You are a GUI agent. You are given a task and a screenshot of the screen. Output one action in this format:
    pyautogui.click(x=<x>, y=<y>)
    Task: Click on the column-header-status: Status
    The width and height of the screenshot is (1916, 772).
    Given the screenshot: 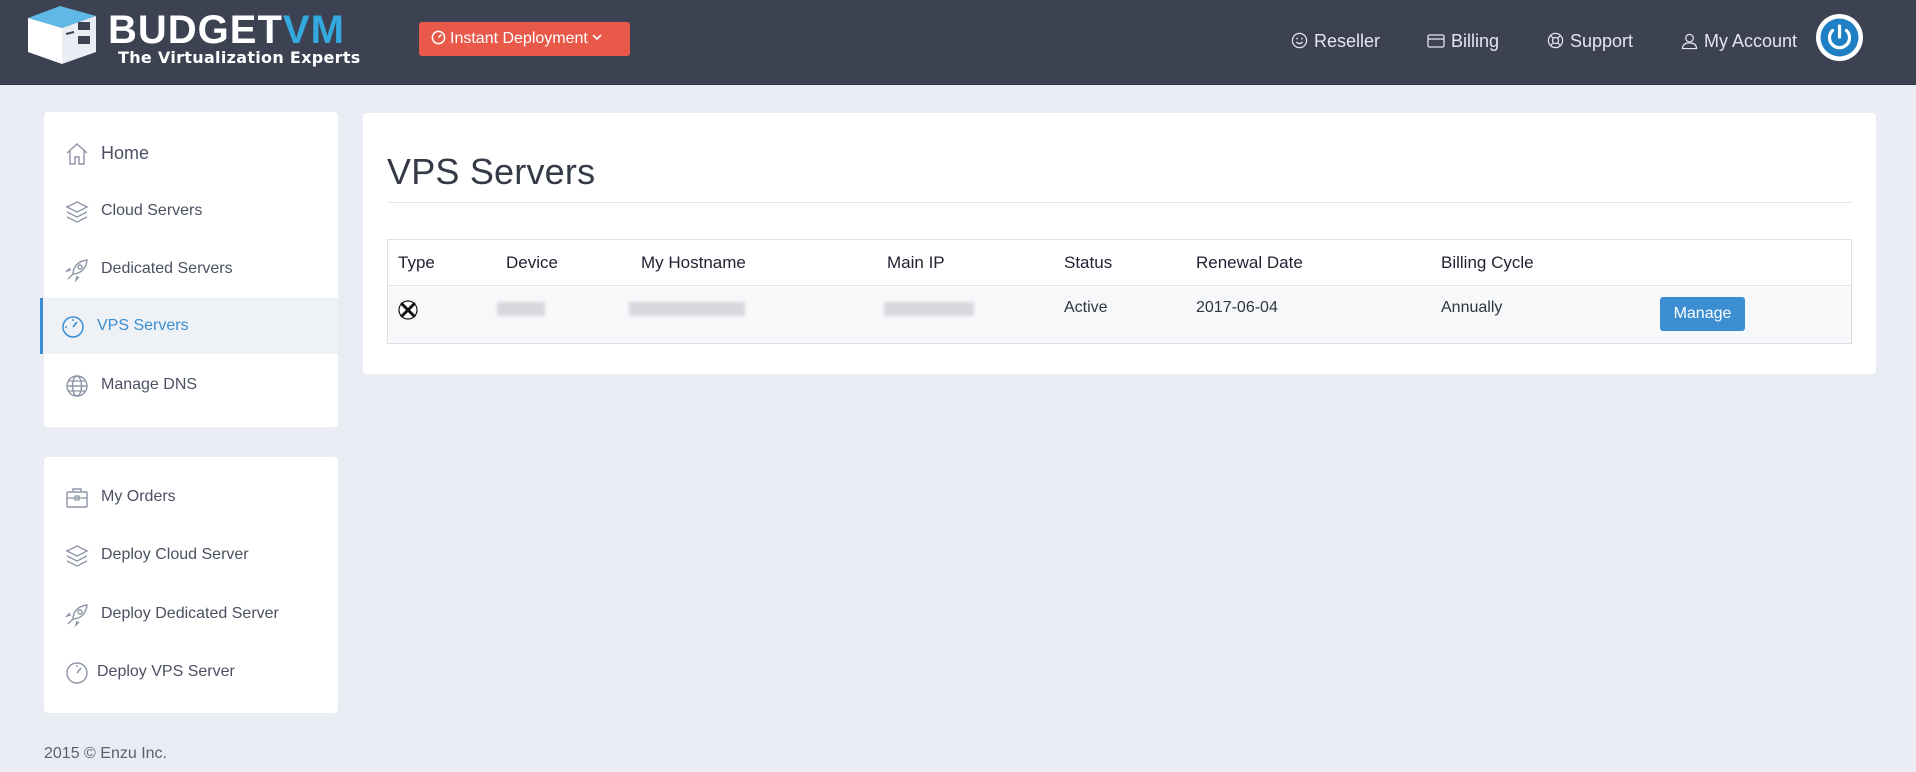 What is the action you would take?
    pyautogui.click(x=1088, y=262)
    